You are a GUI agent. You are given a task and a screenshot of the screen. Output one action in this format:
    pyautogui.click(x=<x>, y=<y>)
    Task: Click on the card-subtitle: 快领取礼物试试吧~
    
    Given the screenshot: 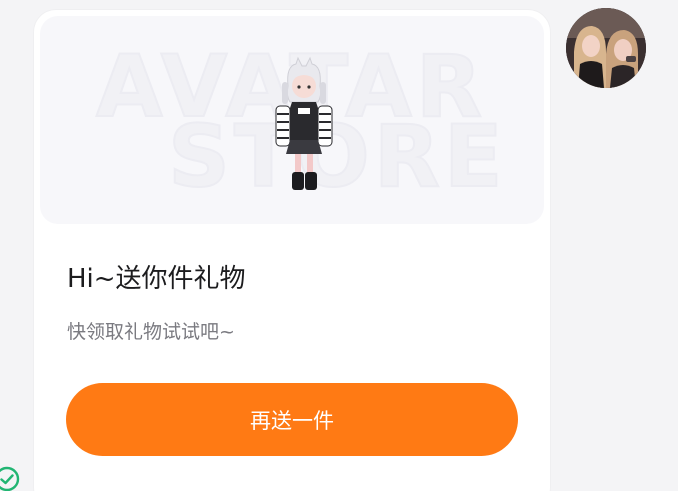 What is the action you would take?
    pyautogui.click(x=151, y=332)
    